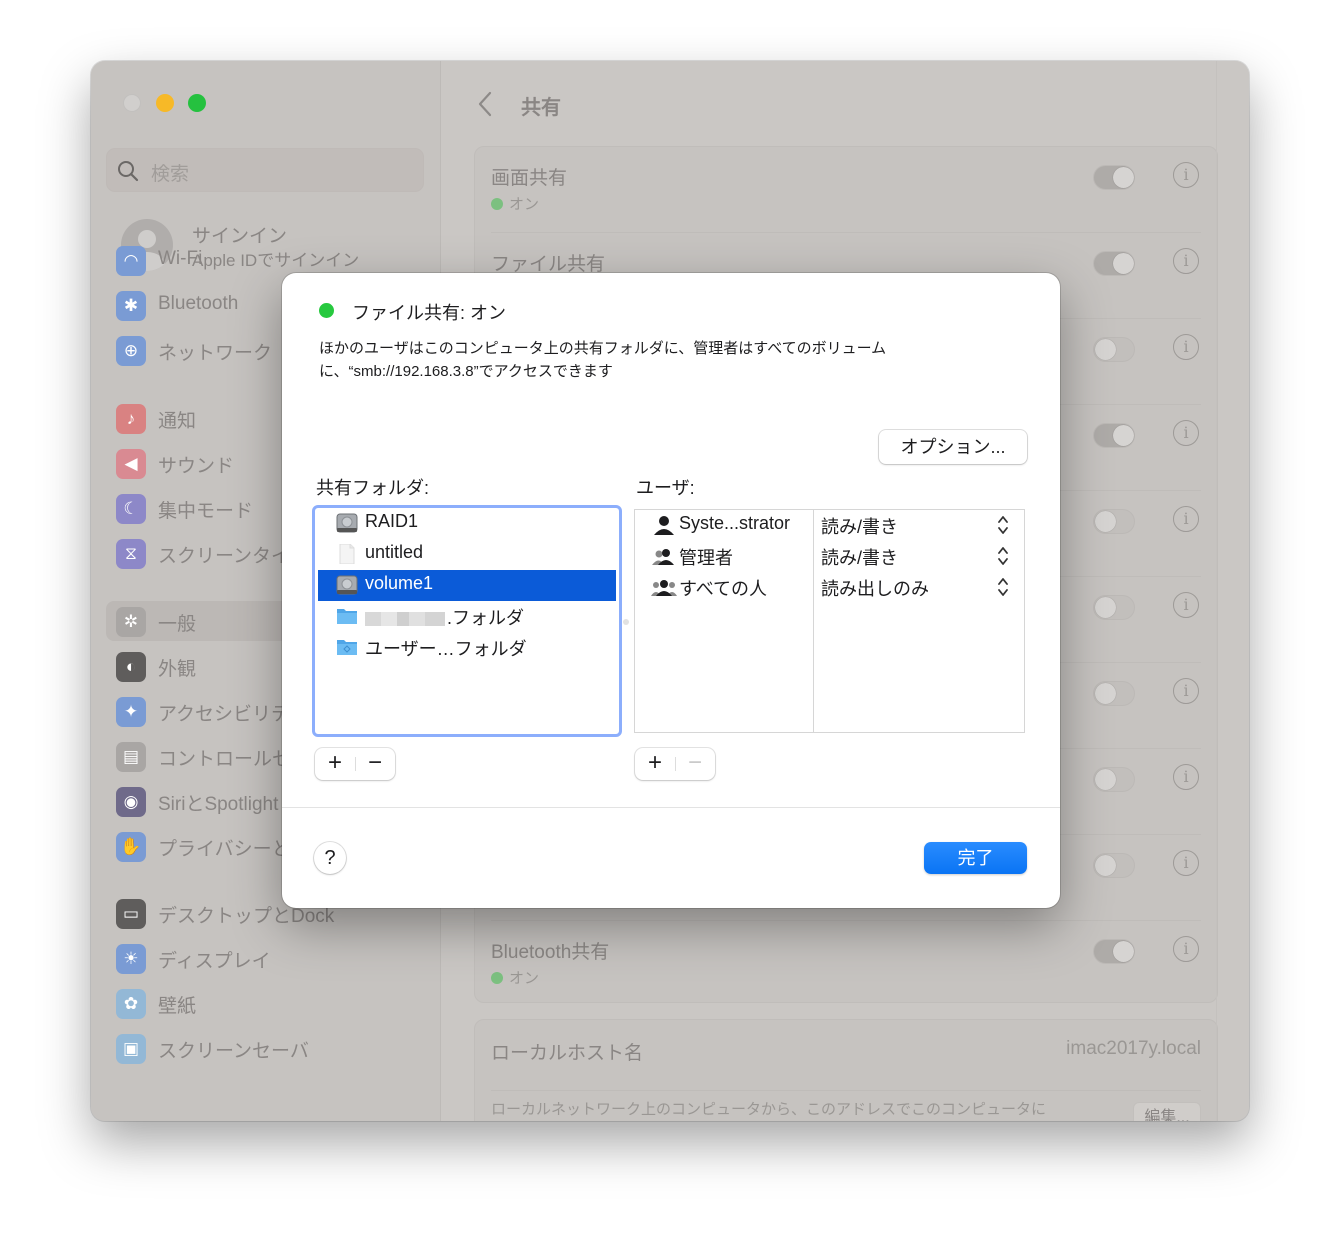 The width and height of the screenshot is (1340, 1241). What do you see at coordinates (1133, 1048) in the screenshot?
I see `localhost-value: imac2017y.local` at bounding box center [1133, 1048].